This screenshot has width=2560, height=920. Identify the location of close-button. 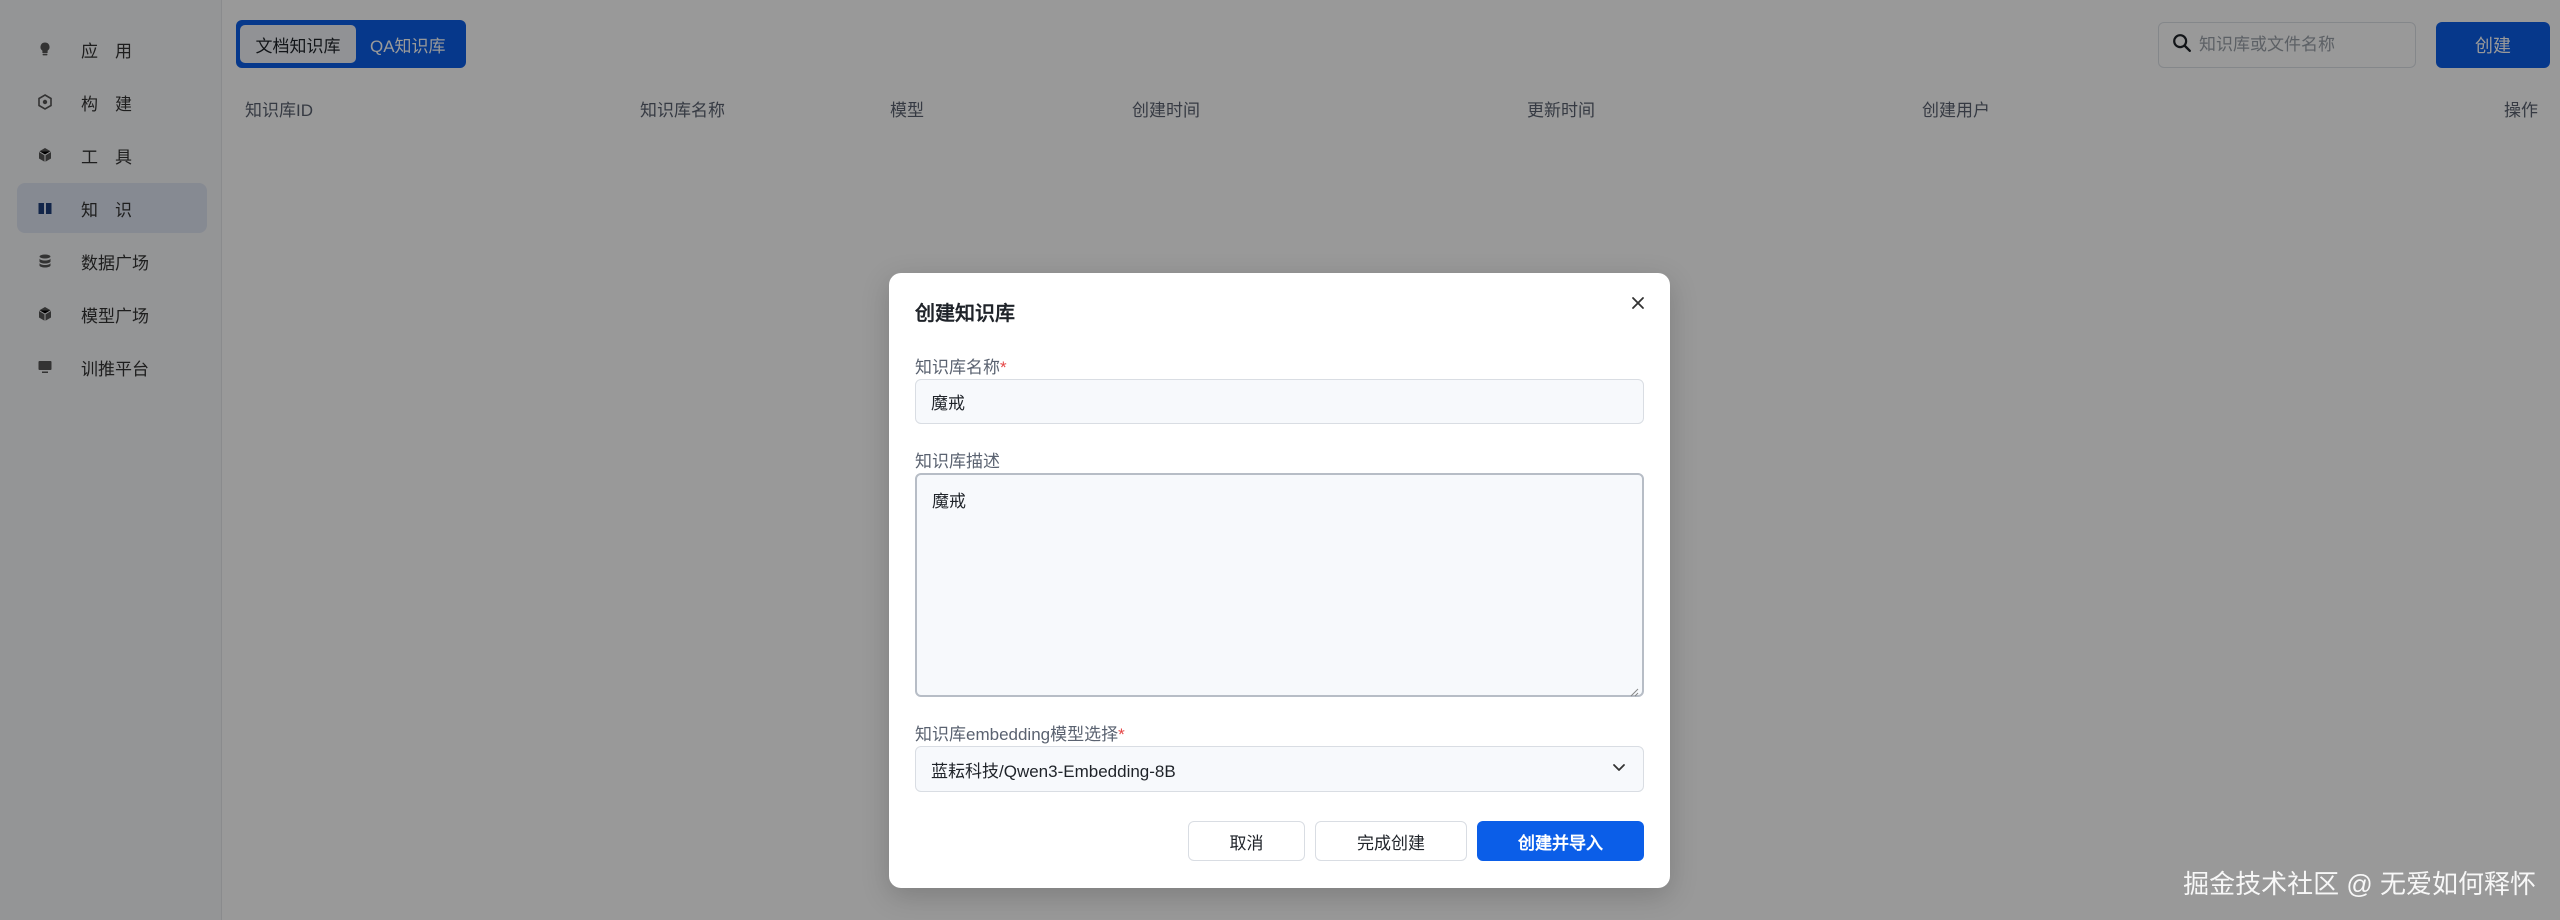
(1638, 305).